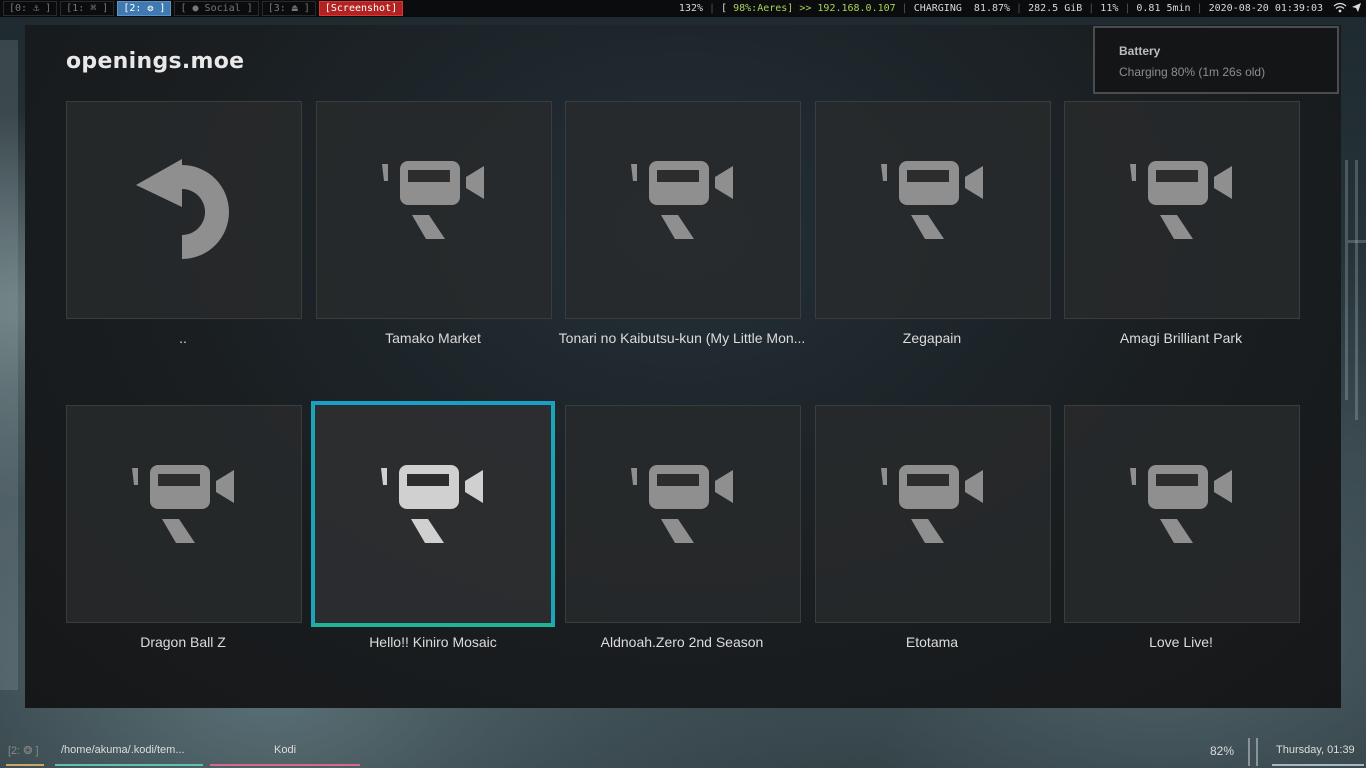  What do you see at coordinates (1140, 51) in the screenshot?
I see `notification-title: Battery` at bounding box center [1140, 51].